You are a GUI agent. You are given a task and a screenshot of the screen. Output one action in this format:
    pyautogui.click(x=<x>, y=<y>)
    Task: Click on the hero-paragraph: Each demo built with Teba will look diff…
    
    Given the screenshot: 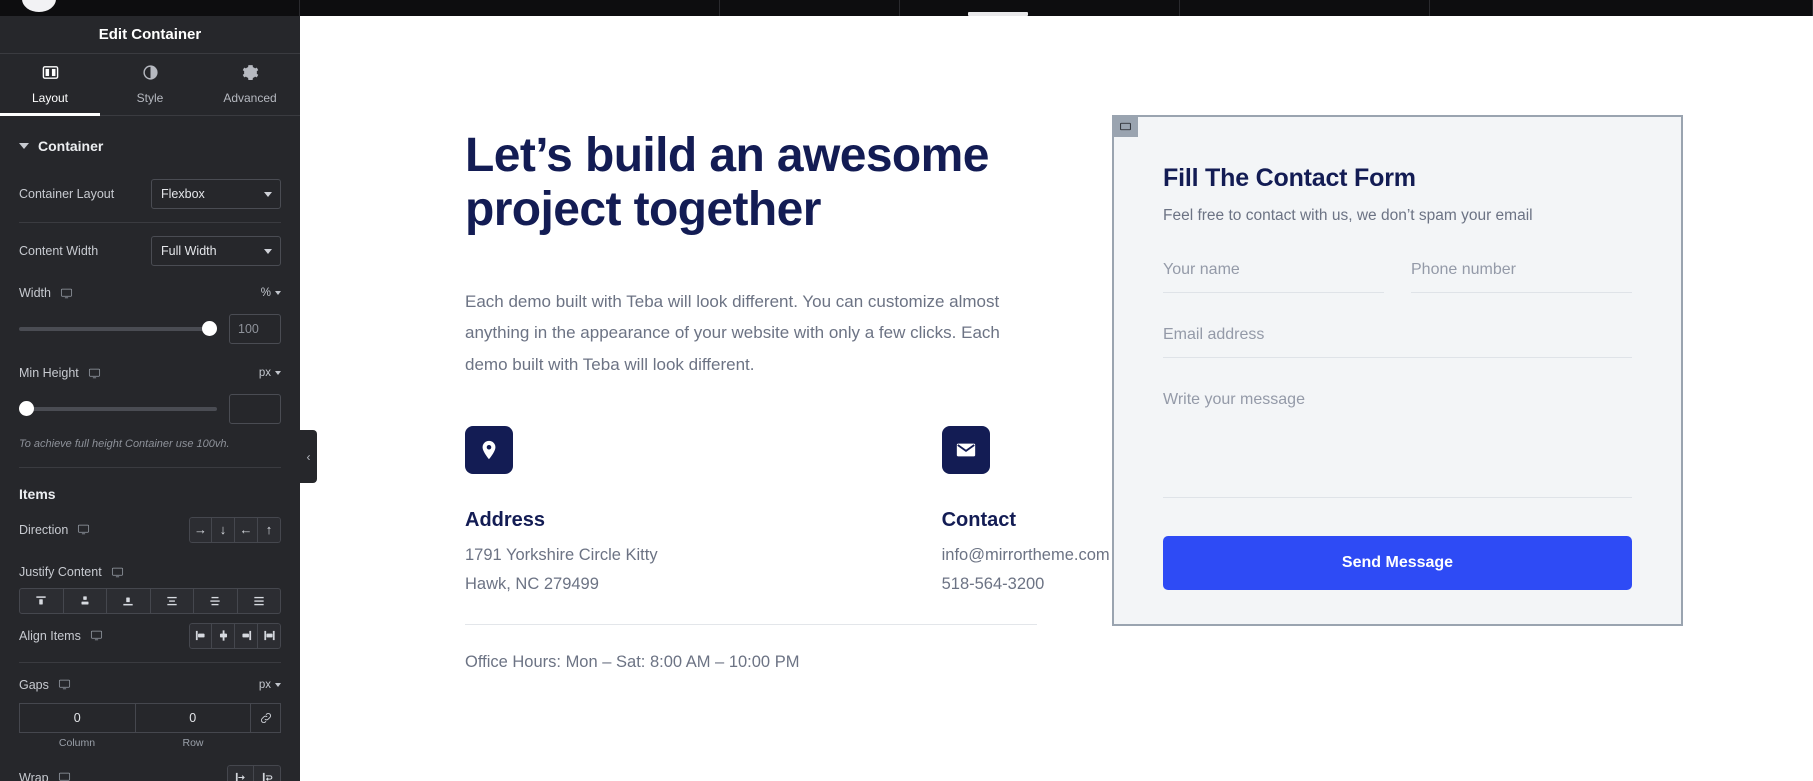 What is the action you would take?
    pyautogui.click(x=732, y=333)
    